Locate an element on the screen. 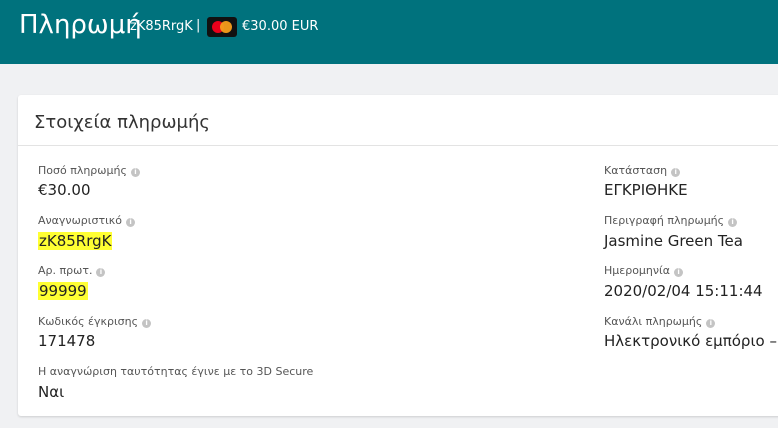 The height and width of the screenshot is (428, 778). status-value: ΕΓΚΡΙΘΗΚΕ is located at coordinates (646, 190).